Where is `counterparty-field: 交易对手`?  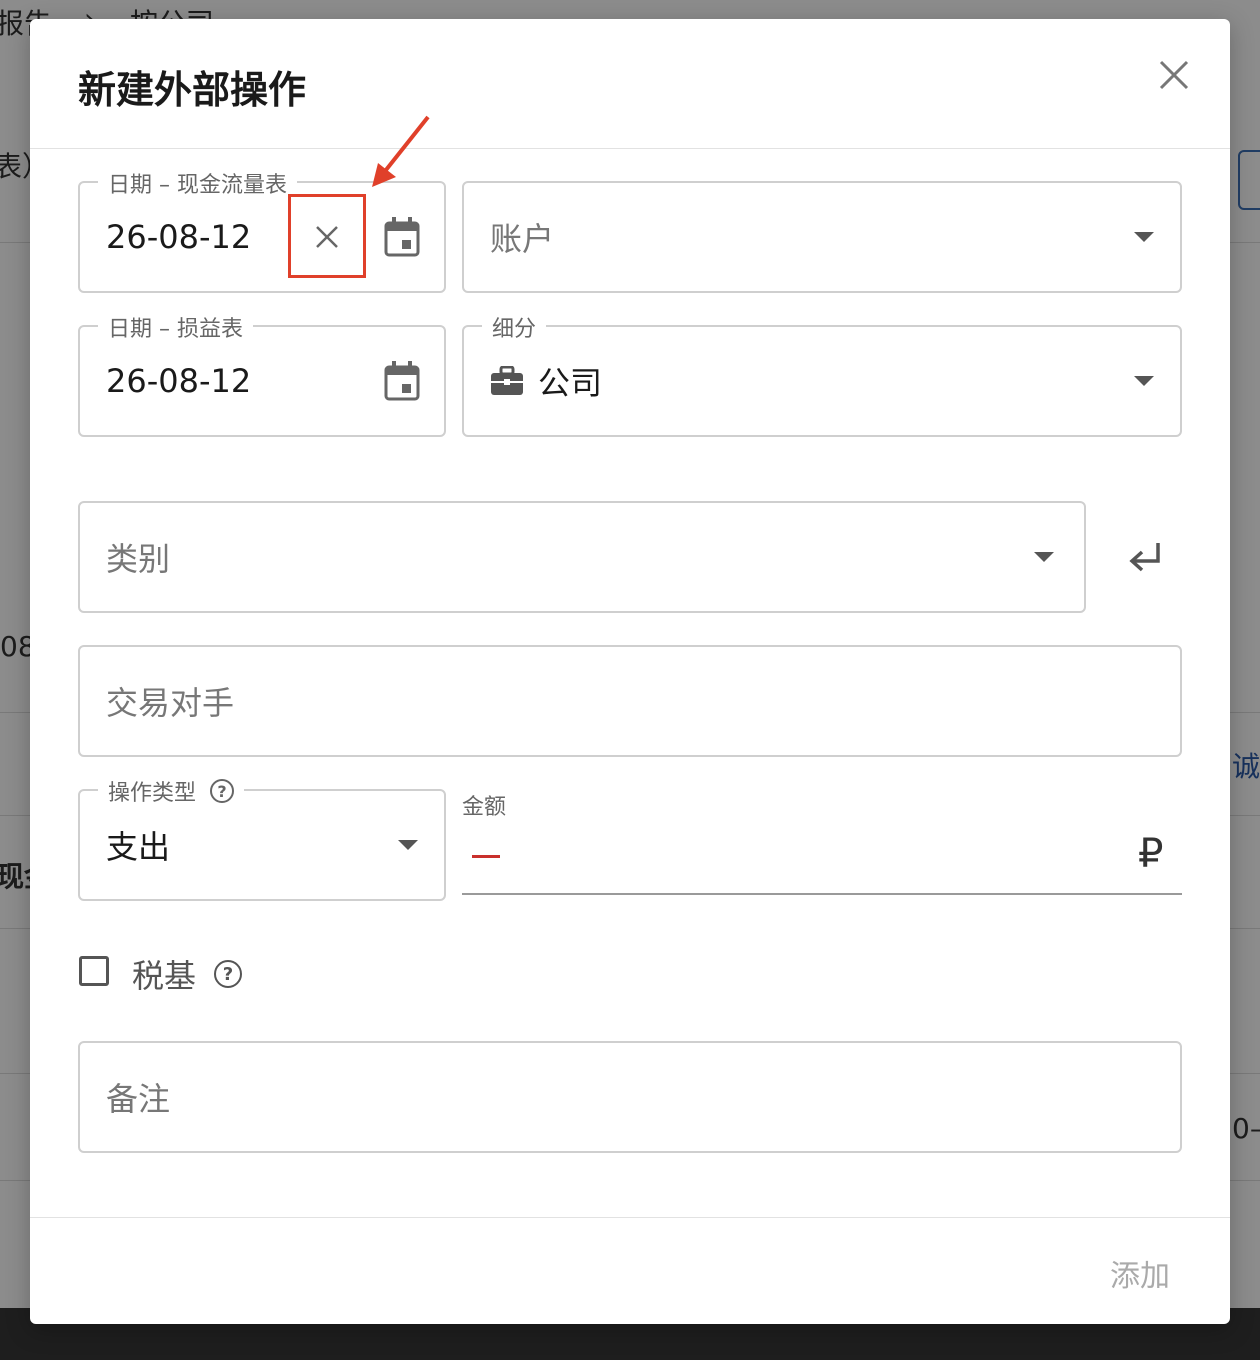
counterparty-field: 交易对手 is located at coordinates (630, 701).